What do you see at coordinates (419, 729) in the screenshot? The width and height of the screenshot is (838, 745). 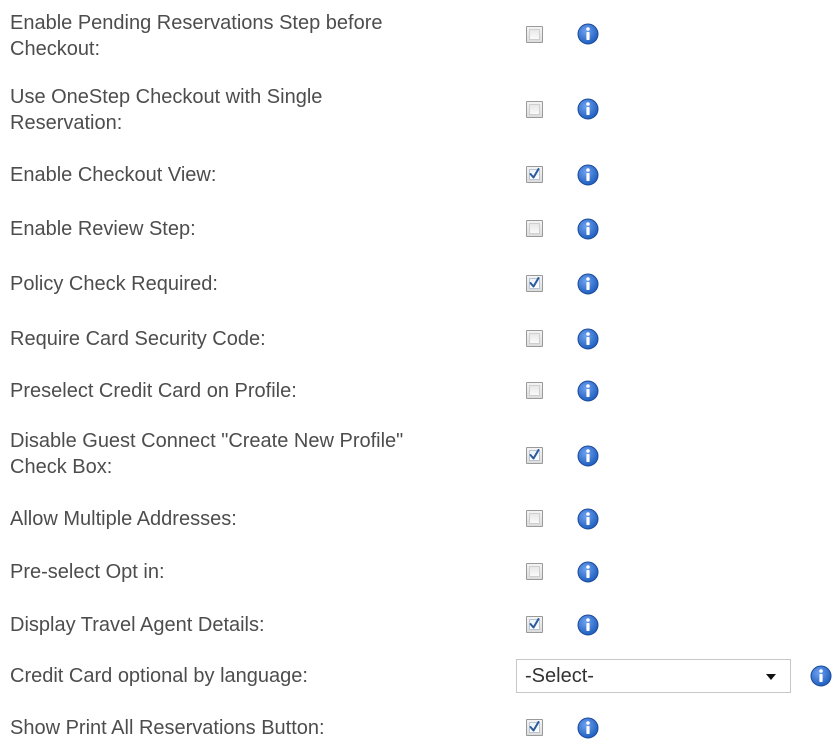 I see `setting-row-show-print-all: Show Print All Reservations Button:` at bounding box center [419, 729].